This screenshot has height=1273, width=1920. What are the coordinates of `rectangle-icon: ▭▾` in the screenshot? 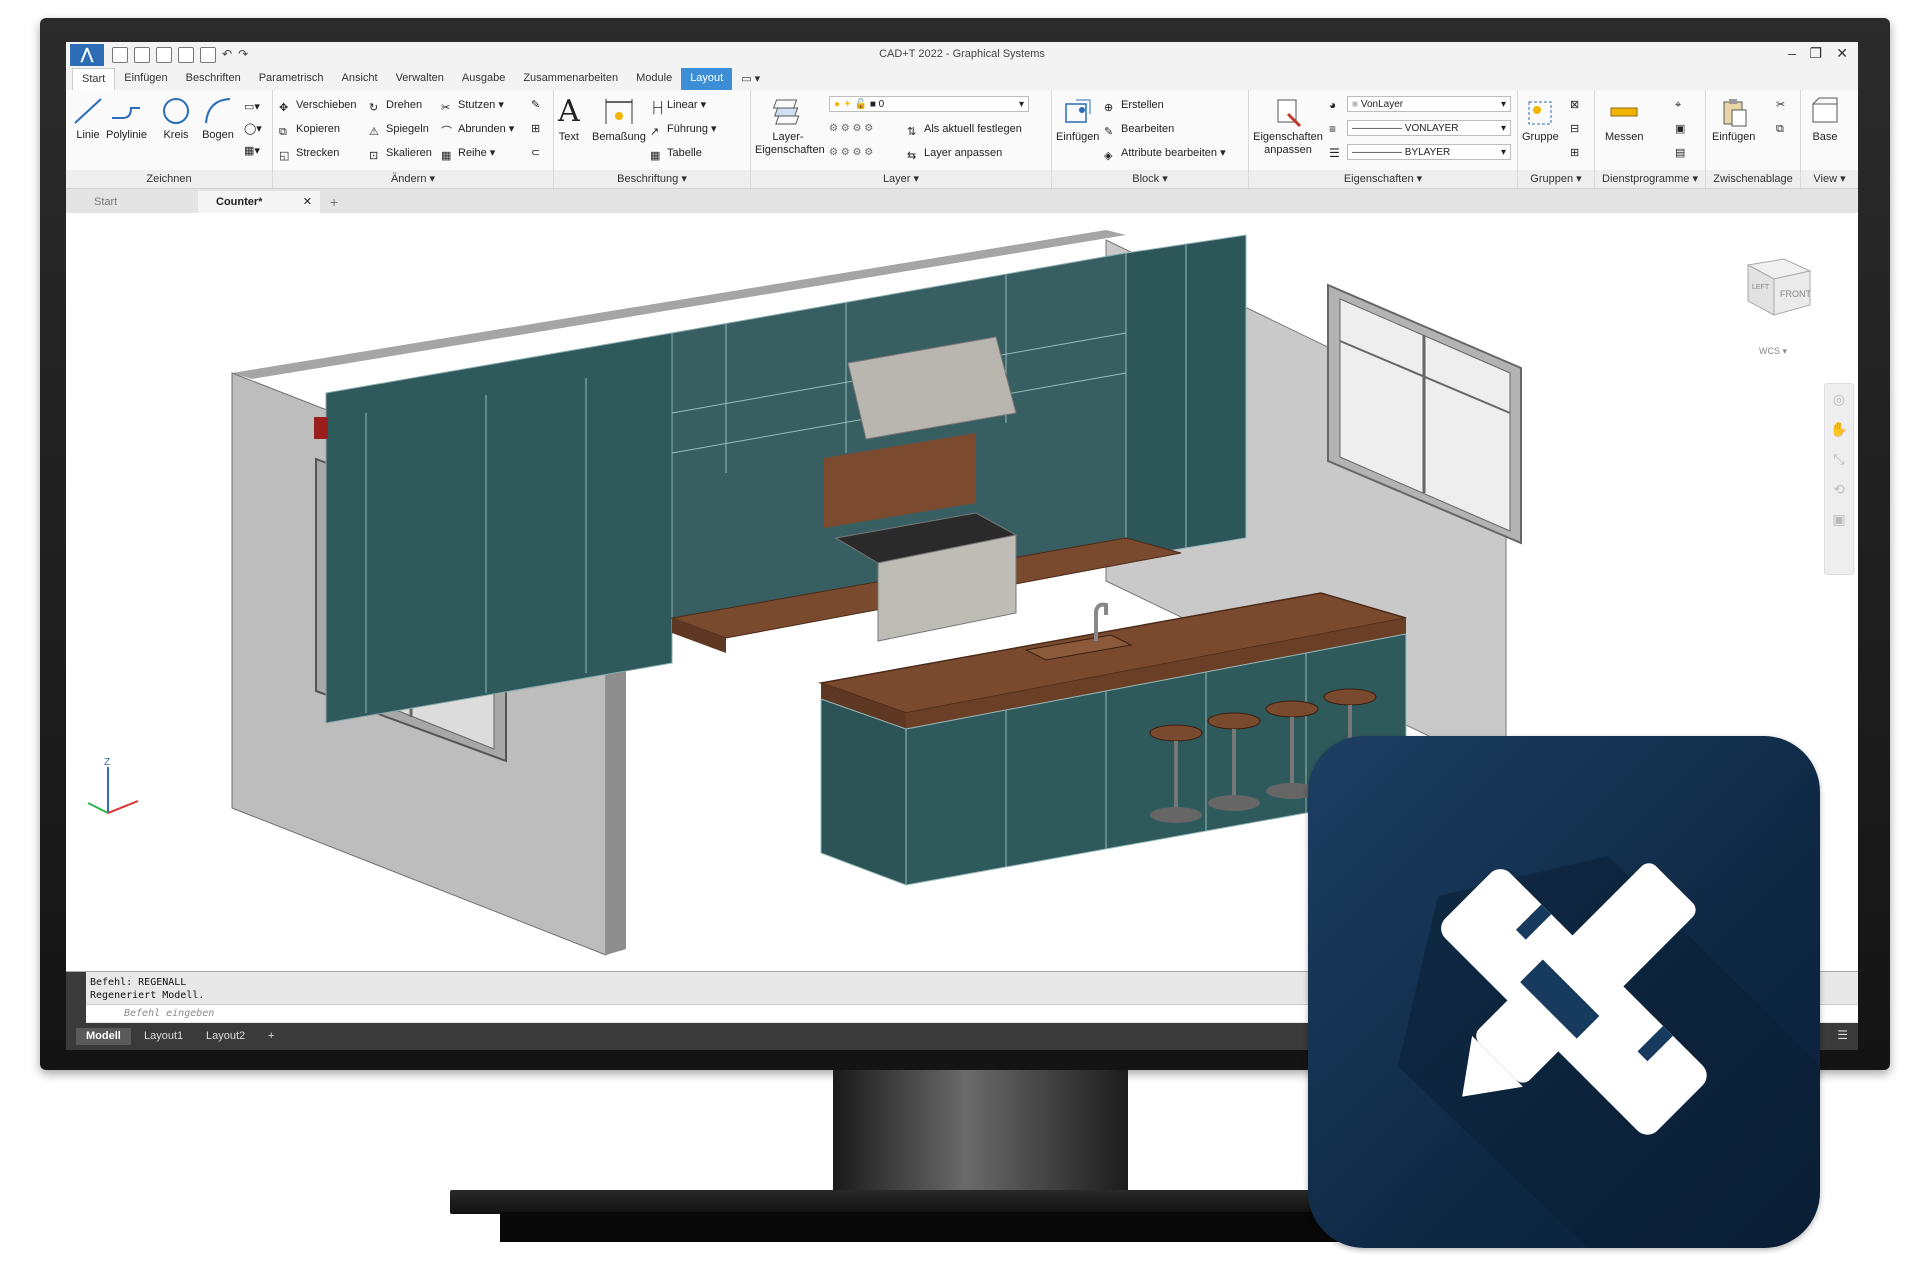 It's located at (252, 107).